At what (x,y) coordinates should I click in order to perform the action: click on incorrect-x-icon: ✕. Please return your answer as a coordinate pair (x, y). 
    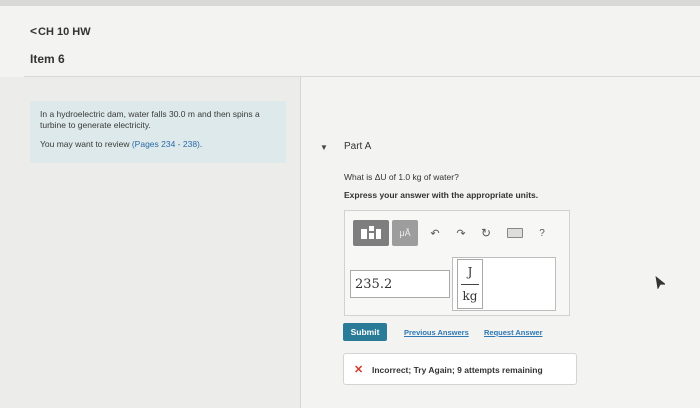
    Looking at the image, I should click on (359, 370).